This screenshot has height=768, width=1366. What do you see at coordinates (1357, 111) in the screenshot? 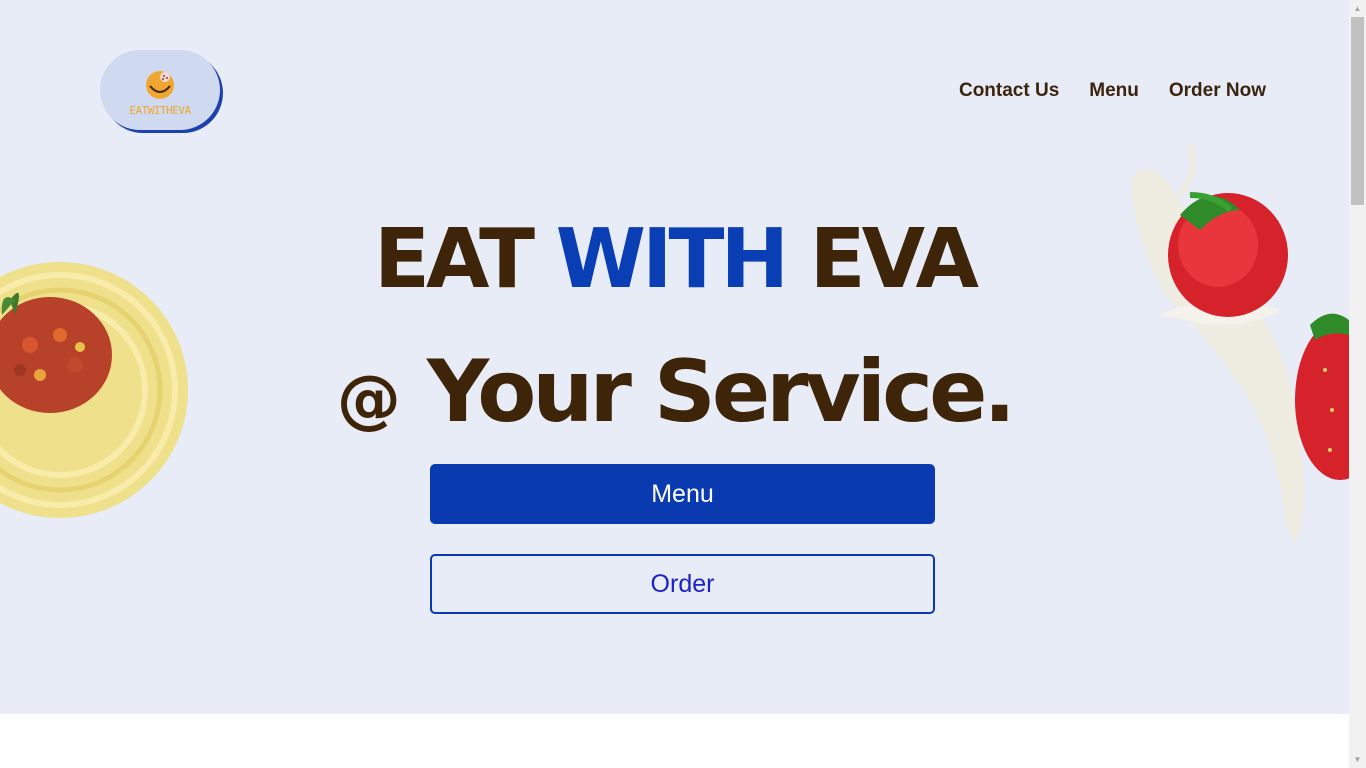
I see `scrollbar-thumb` at bounding box center [1357, 111].